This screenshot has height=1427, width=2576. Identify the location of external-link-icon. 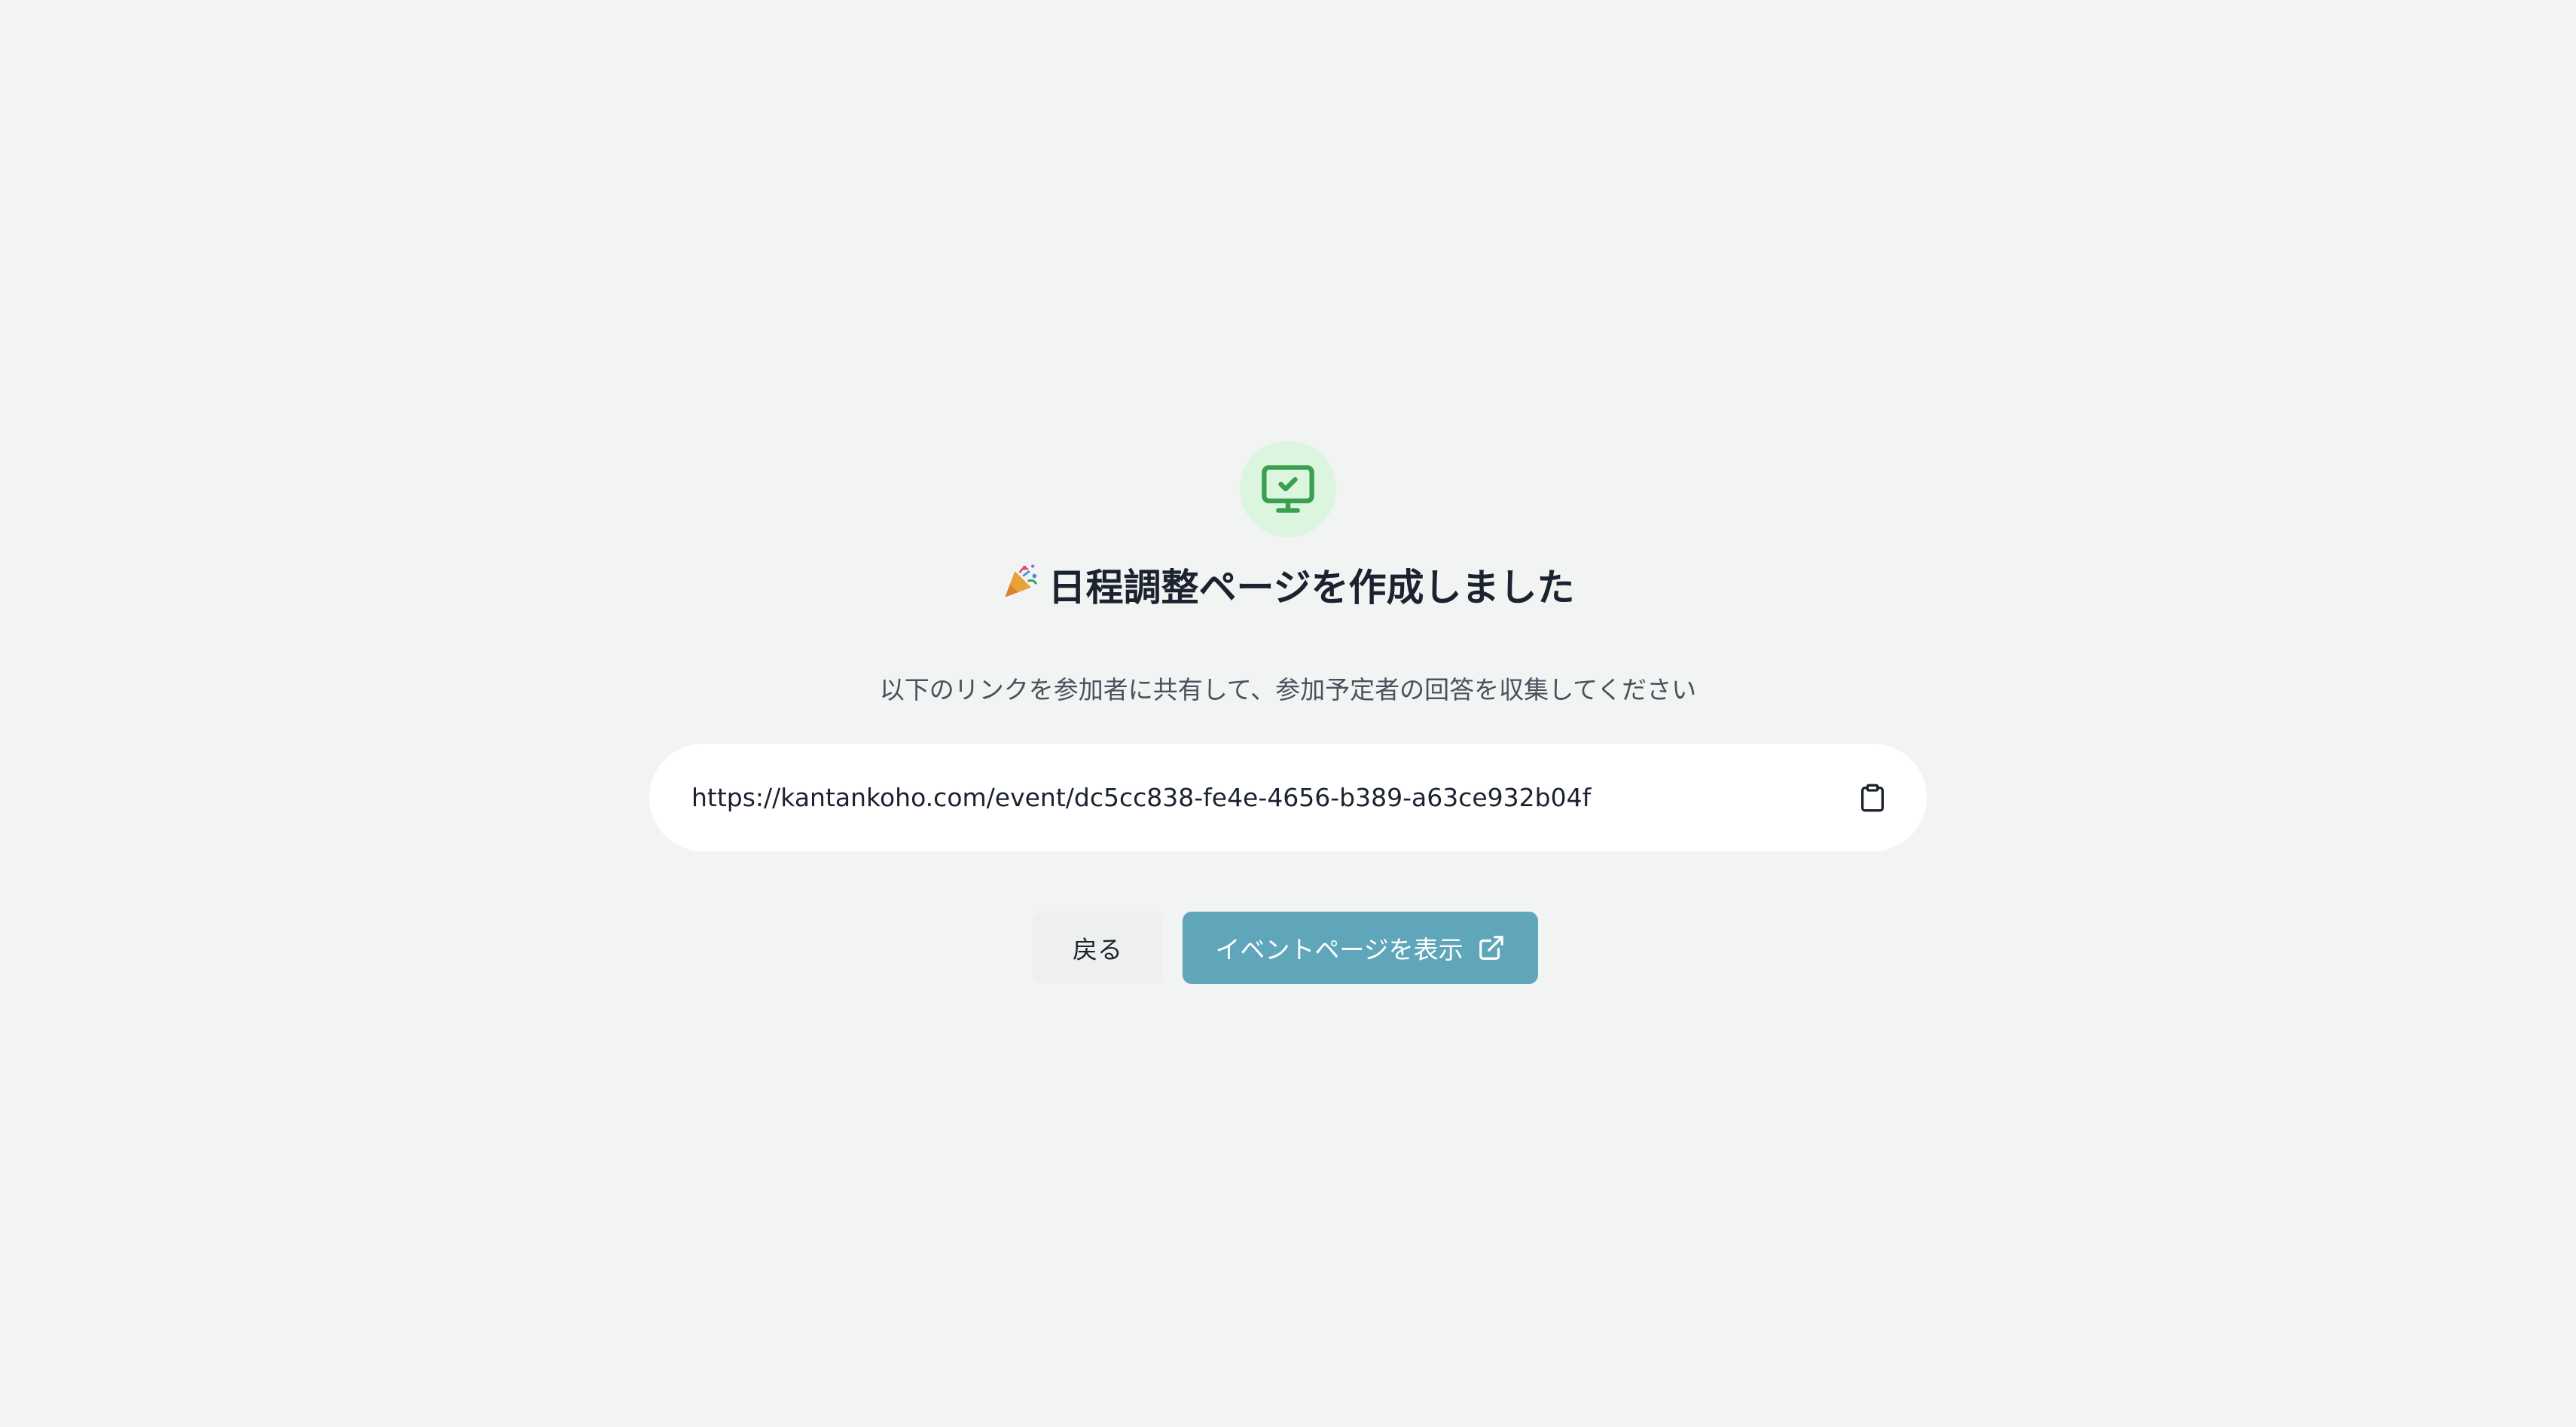
(1492, 948).